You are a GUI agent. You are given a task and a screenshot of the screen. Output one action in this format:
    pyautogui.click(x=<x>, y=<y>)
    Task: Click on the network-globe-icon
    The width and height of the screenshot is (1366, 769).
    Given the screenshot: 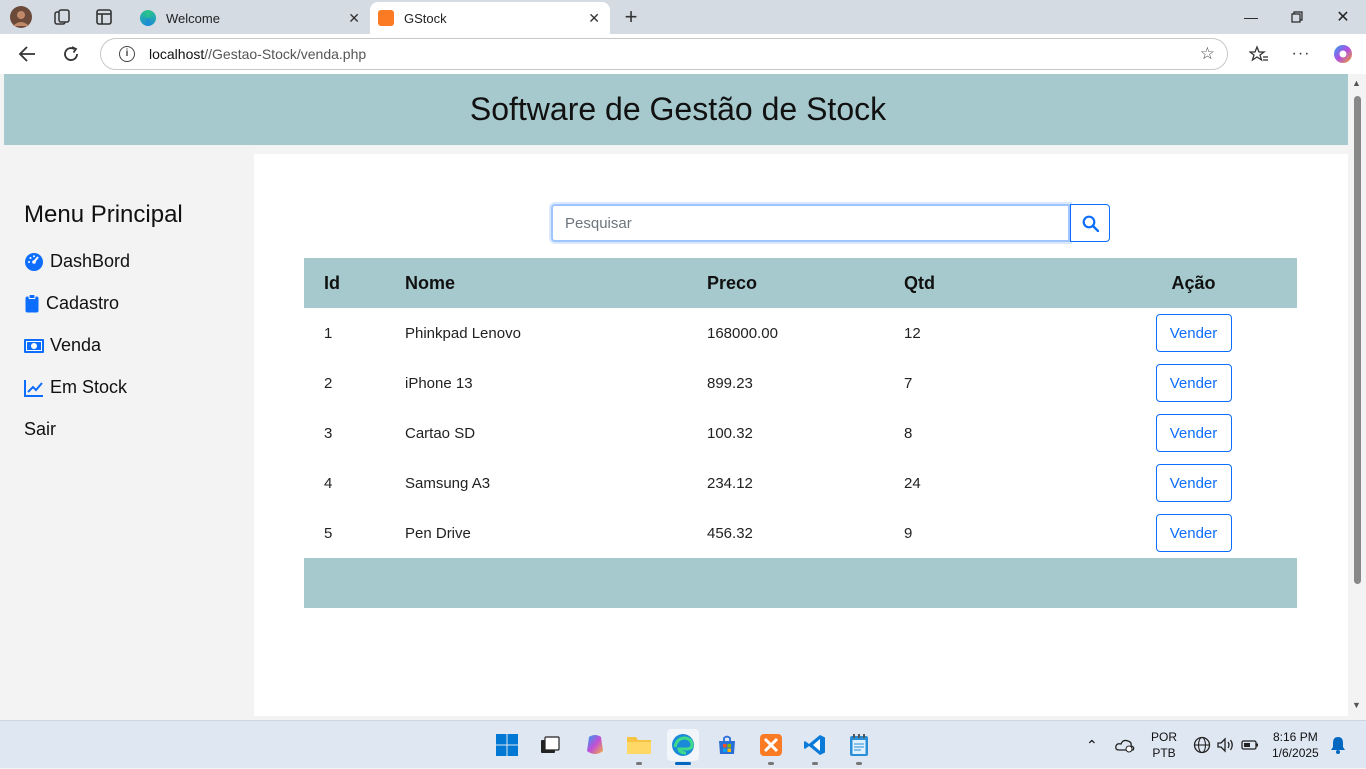 What is the action you would take?
    pyautogui.click(x=1202, y=745)
    